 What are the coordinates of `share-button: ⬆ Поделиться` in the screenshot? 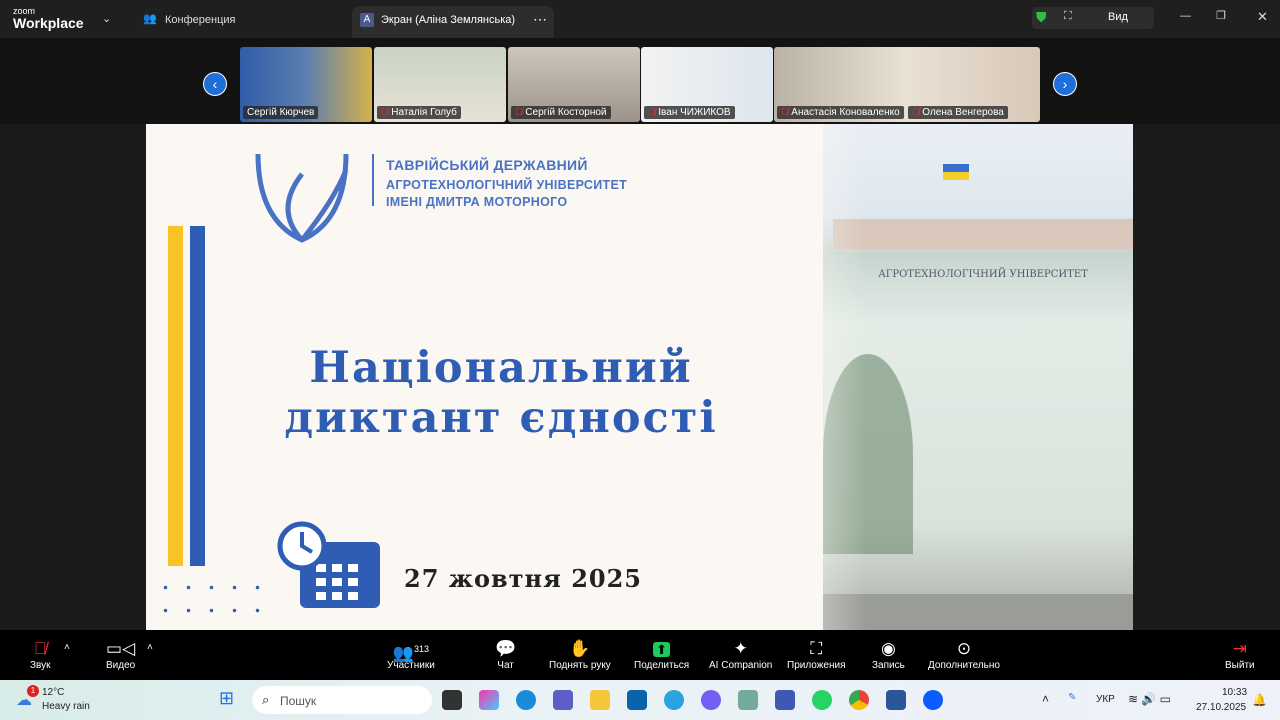 It's located at (661, 654).